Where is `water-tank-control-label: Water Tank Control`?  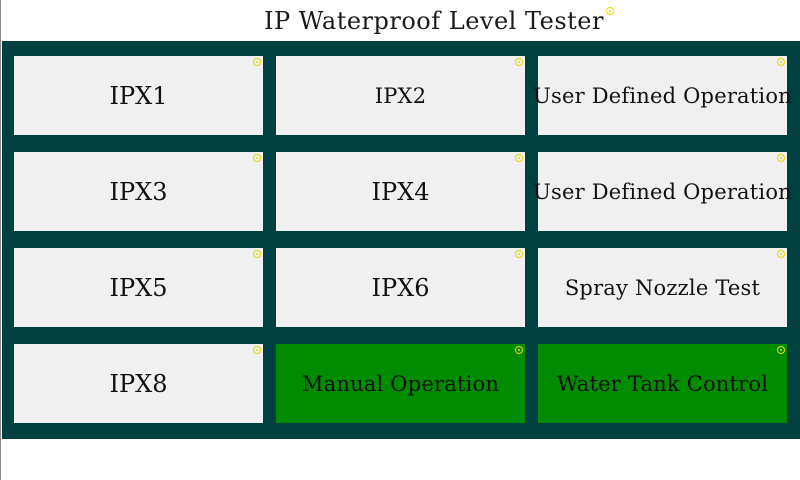 water-tank-control-label: Water Tank Control is located at coordinates (662, 383).